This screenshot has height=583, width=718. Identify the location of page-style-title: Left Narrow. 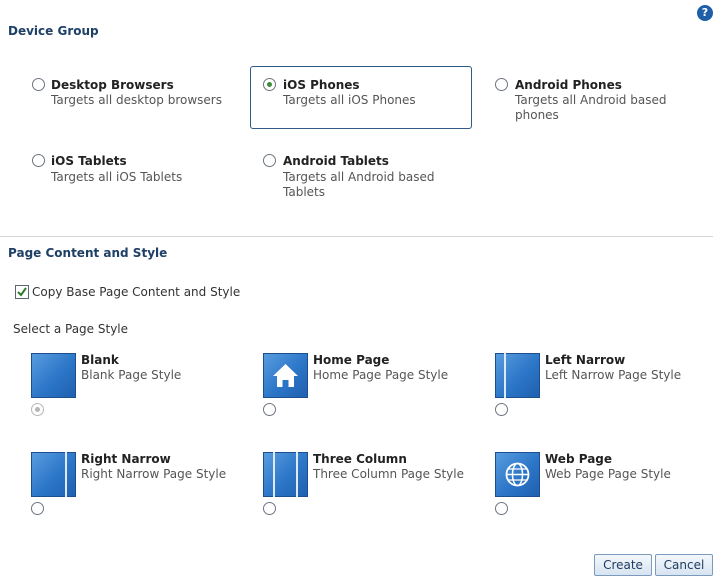
(585, 360).